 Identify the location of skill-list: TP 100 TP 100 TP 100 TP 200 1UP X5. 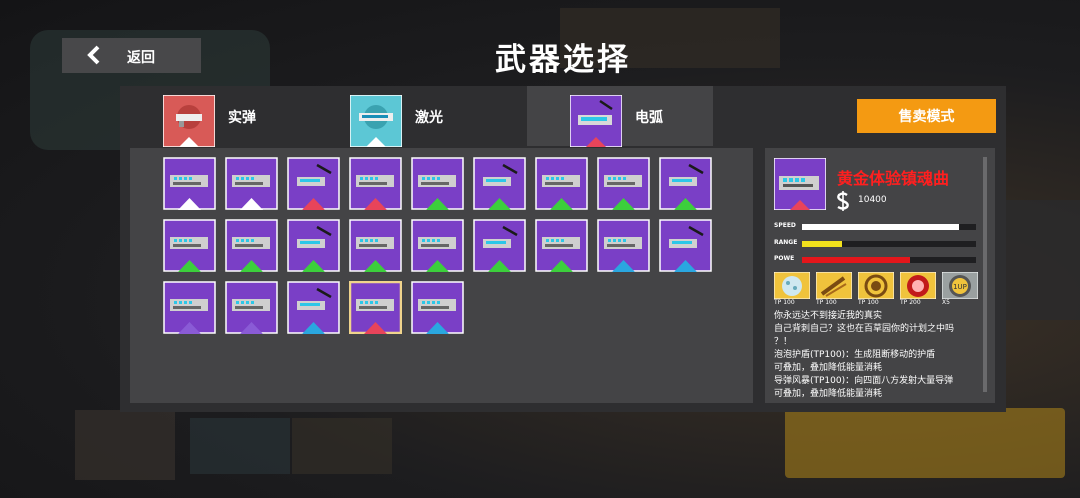
(879, 290).